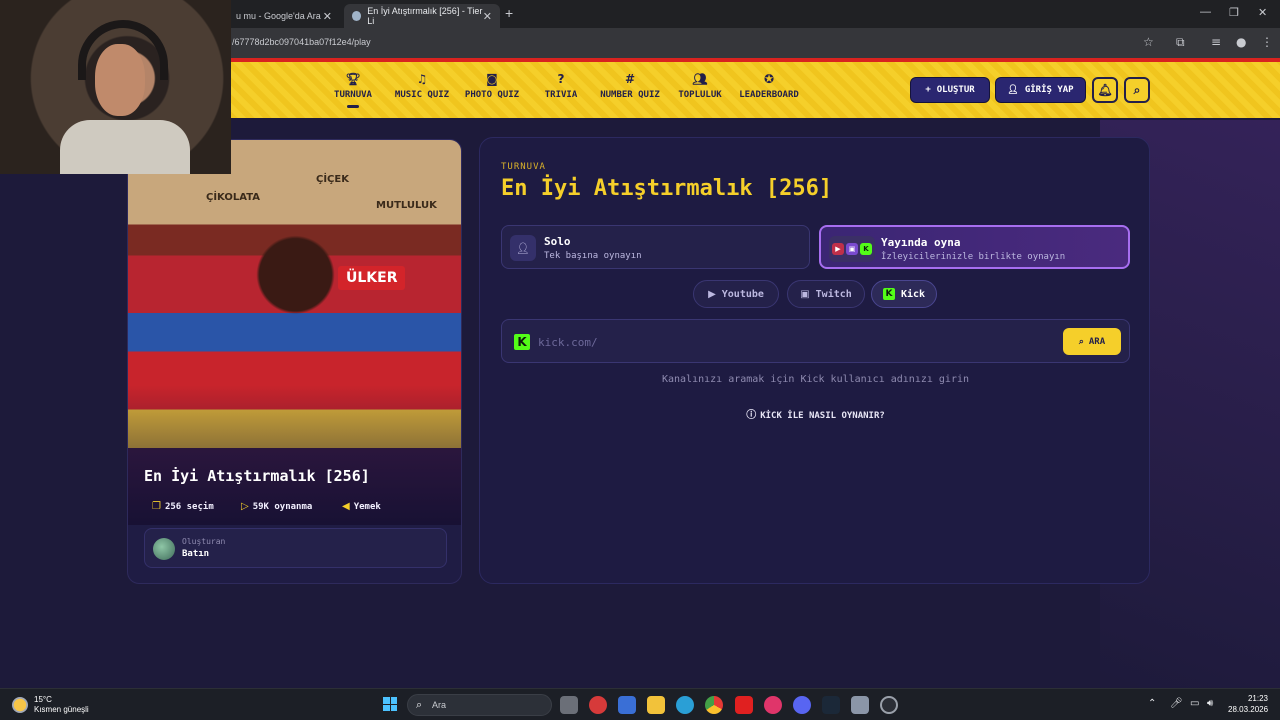 Image resolution: width=1280 pixels, height=720 pixels. I want to click on taskbar-search: ⌕ Ara, so click(479, 705).